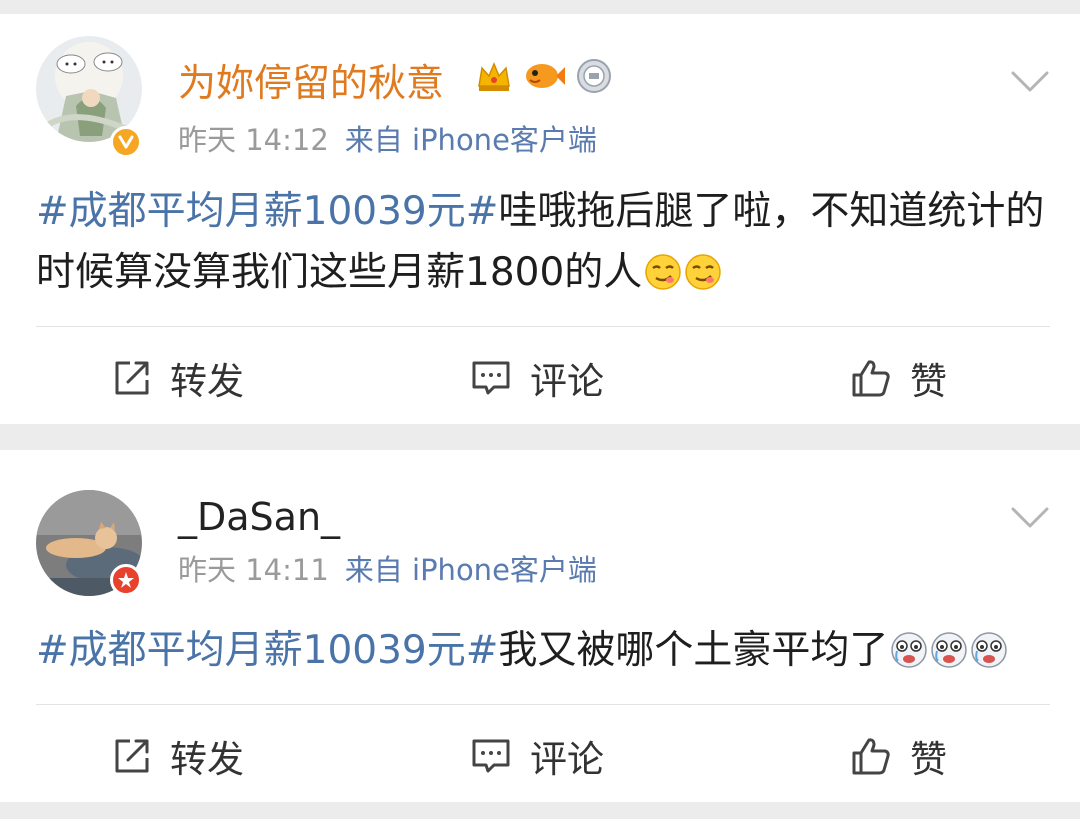  Describe the element at coordinates (494, 76) in the screenshot. I see `crown-icon` at that location.